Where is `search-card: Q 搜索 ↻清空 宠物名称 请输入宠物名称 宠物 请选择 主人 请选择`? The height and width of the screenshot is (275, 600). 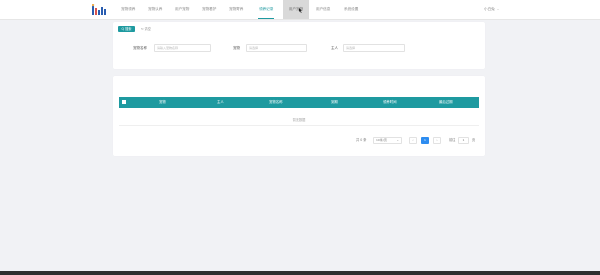 search-card: Q 搜索 ↻清空 宠物名称 请输入宠物名称 宠物 请选择 主人 请选择 is located at coordinates (299, 45).